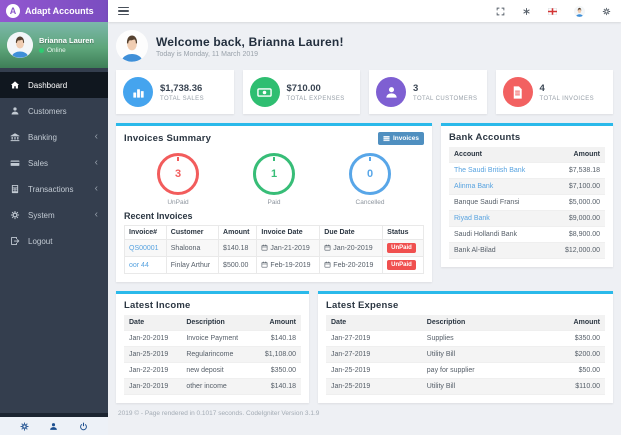 The height and width of the screenshot is (435, 621). I want to click on due-date-cell: Feb-20-2019, so click(351, 265).